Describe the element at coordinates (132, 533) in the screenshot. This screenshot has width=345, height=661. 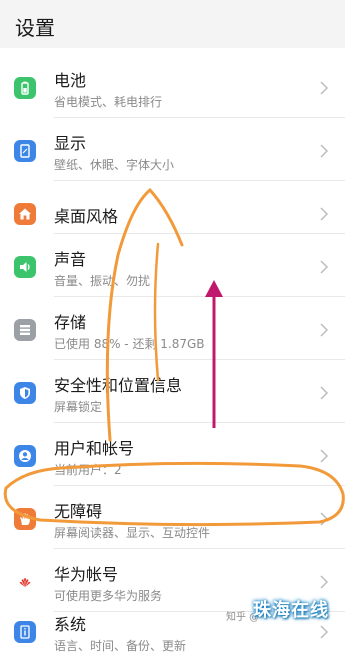
I see `settings-item-subtitle: 屏幕阅读器、显示、互动控件` at that location.